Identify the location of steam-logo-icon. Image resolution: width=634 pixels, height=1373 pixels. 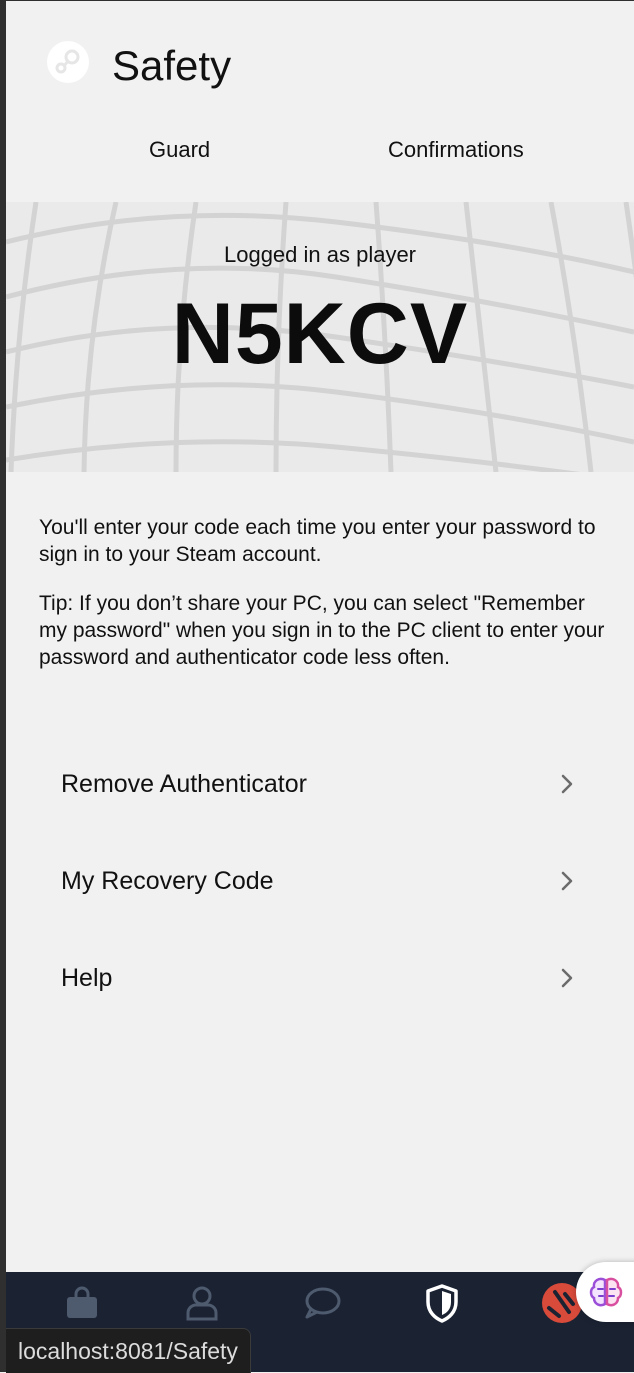
(68, 62).